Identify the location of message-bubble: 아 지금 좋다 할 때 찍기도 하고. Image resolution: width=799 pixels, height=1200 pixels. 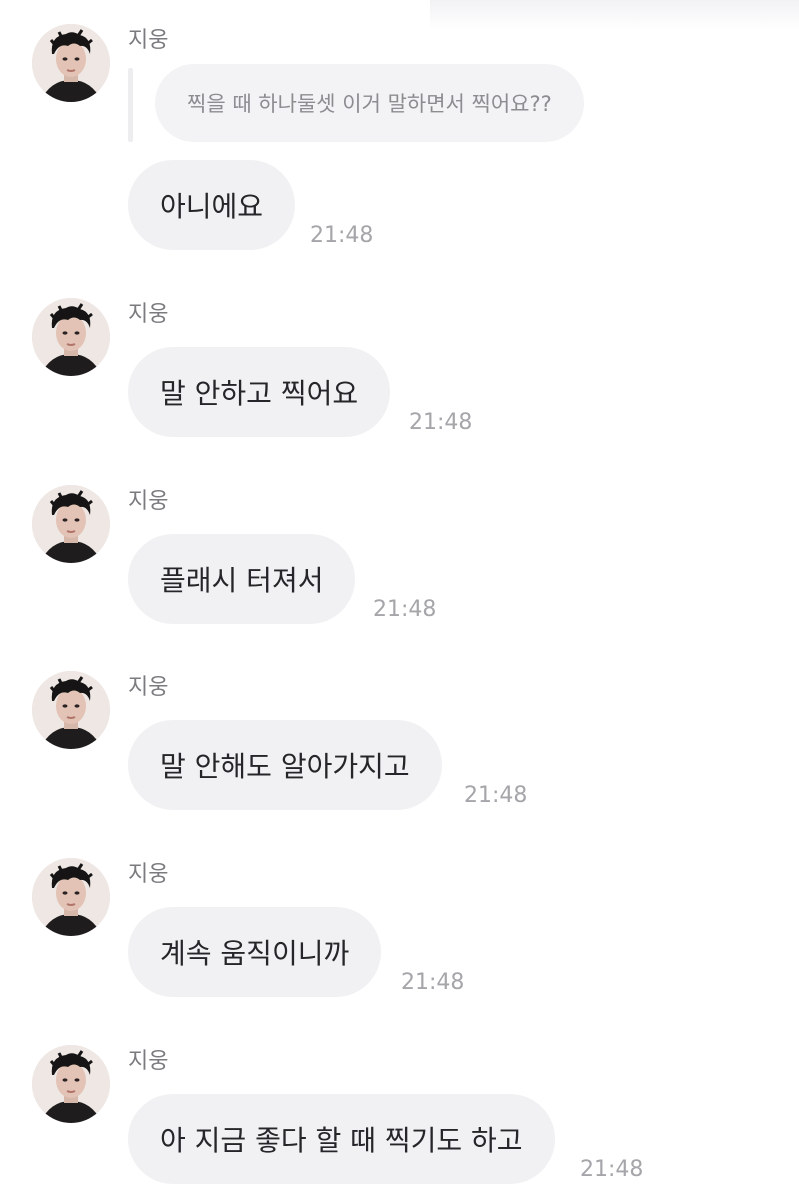
(341, 1139).